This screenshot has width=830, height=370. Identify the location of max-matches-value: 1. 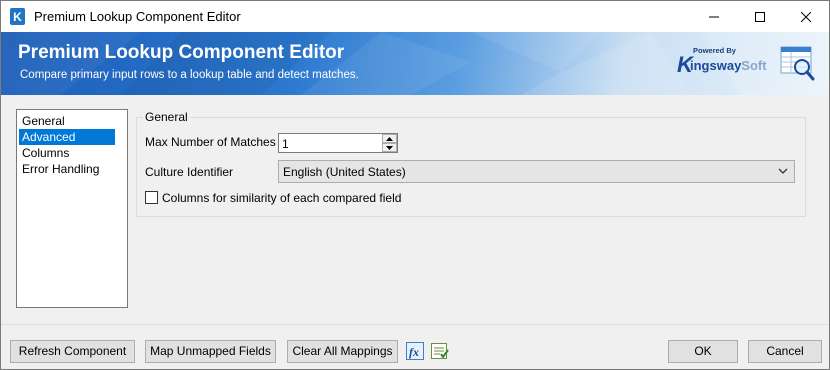
(285, 144).